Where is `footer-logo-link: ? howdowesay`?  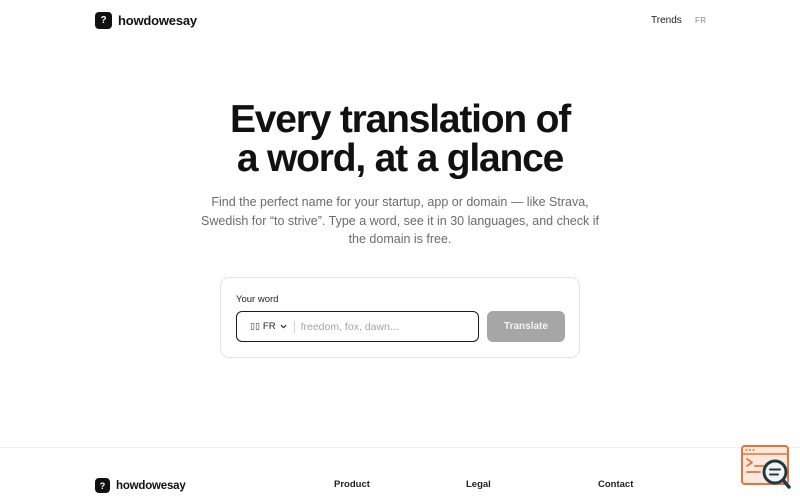 footer-logo-link: ? howdowesay is located at coordinates (140, 485).